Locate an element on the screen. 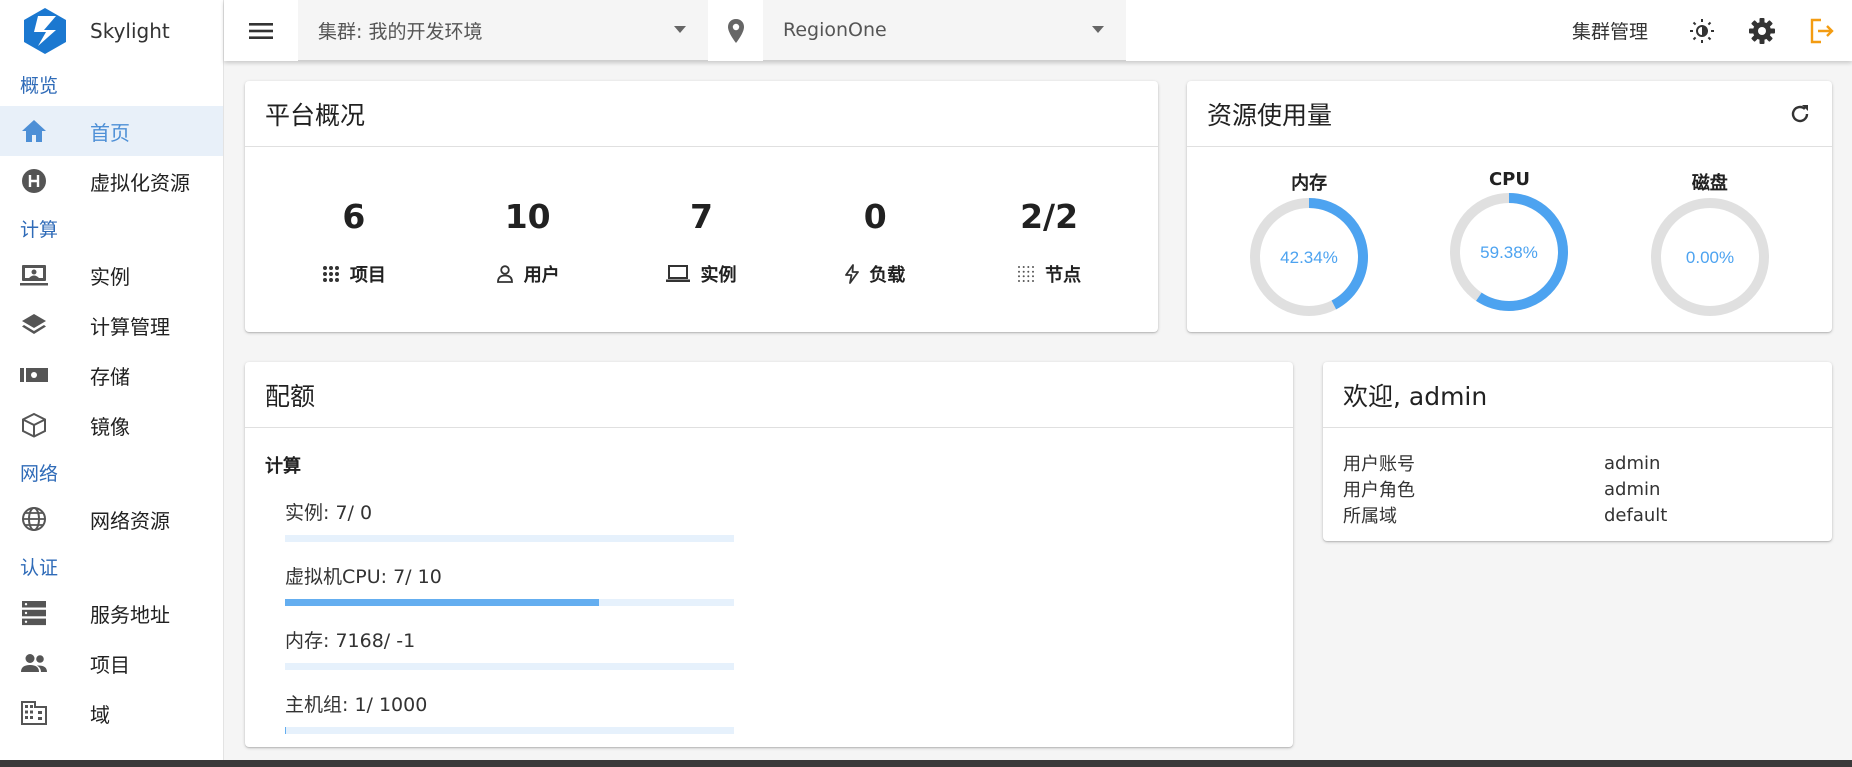 Image resolution: width=1852 pixels, height=767 pixels. sidebar-item-label: 服务地址 is located at coordinates (130, 614).